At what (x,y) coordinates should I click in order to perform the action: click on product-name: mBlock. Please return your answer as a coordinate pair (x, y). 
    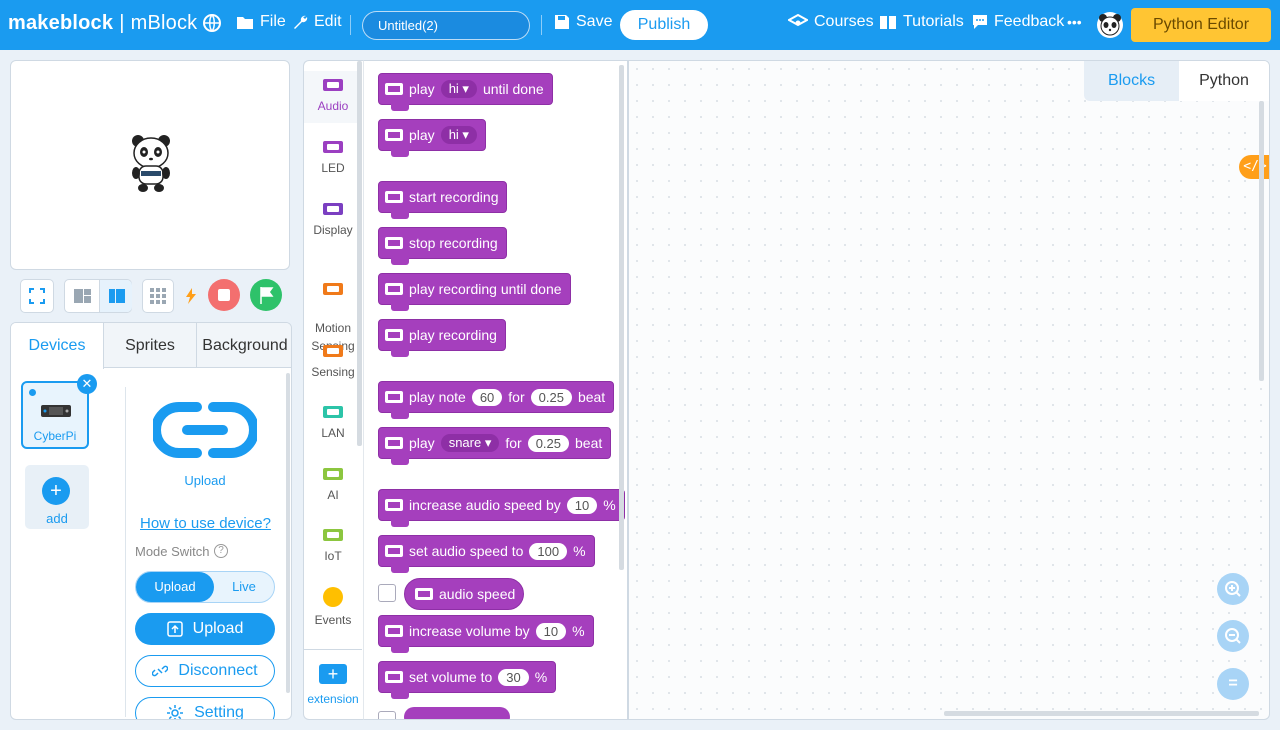
    Looking at the image, I should click on (164, 23).